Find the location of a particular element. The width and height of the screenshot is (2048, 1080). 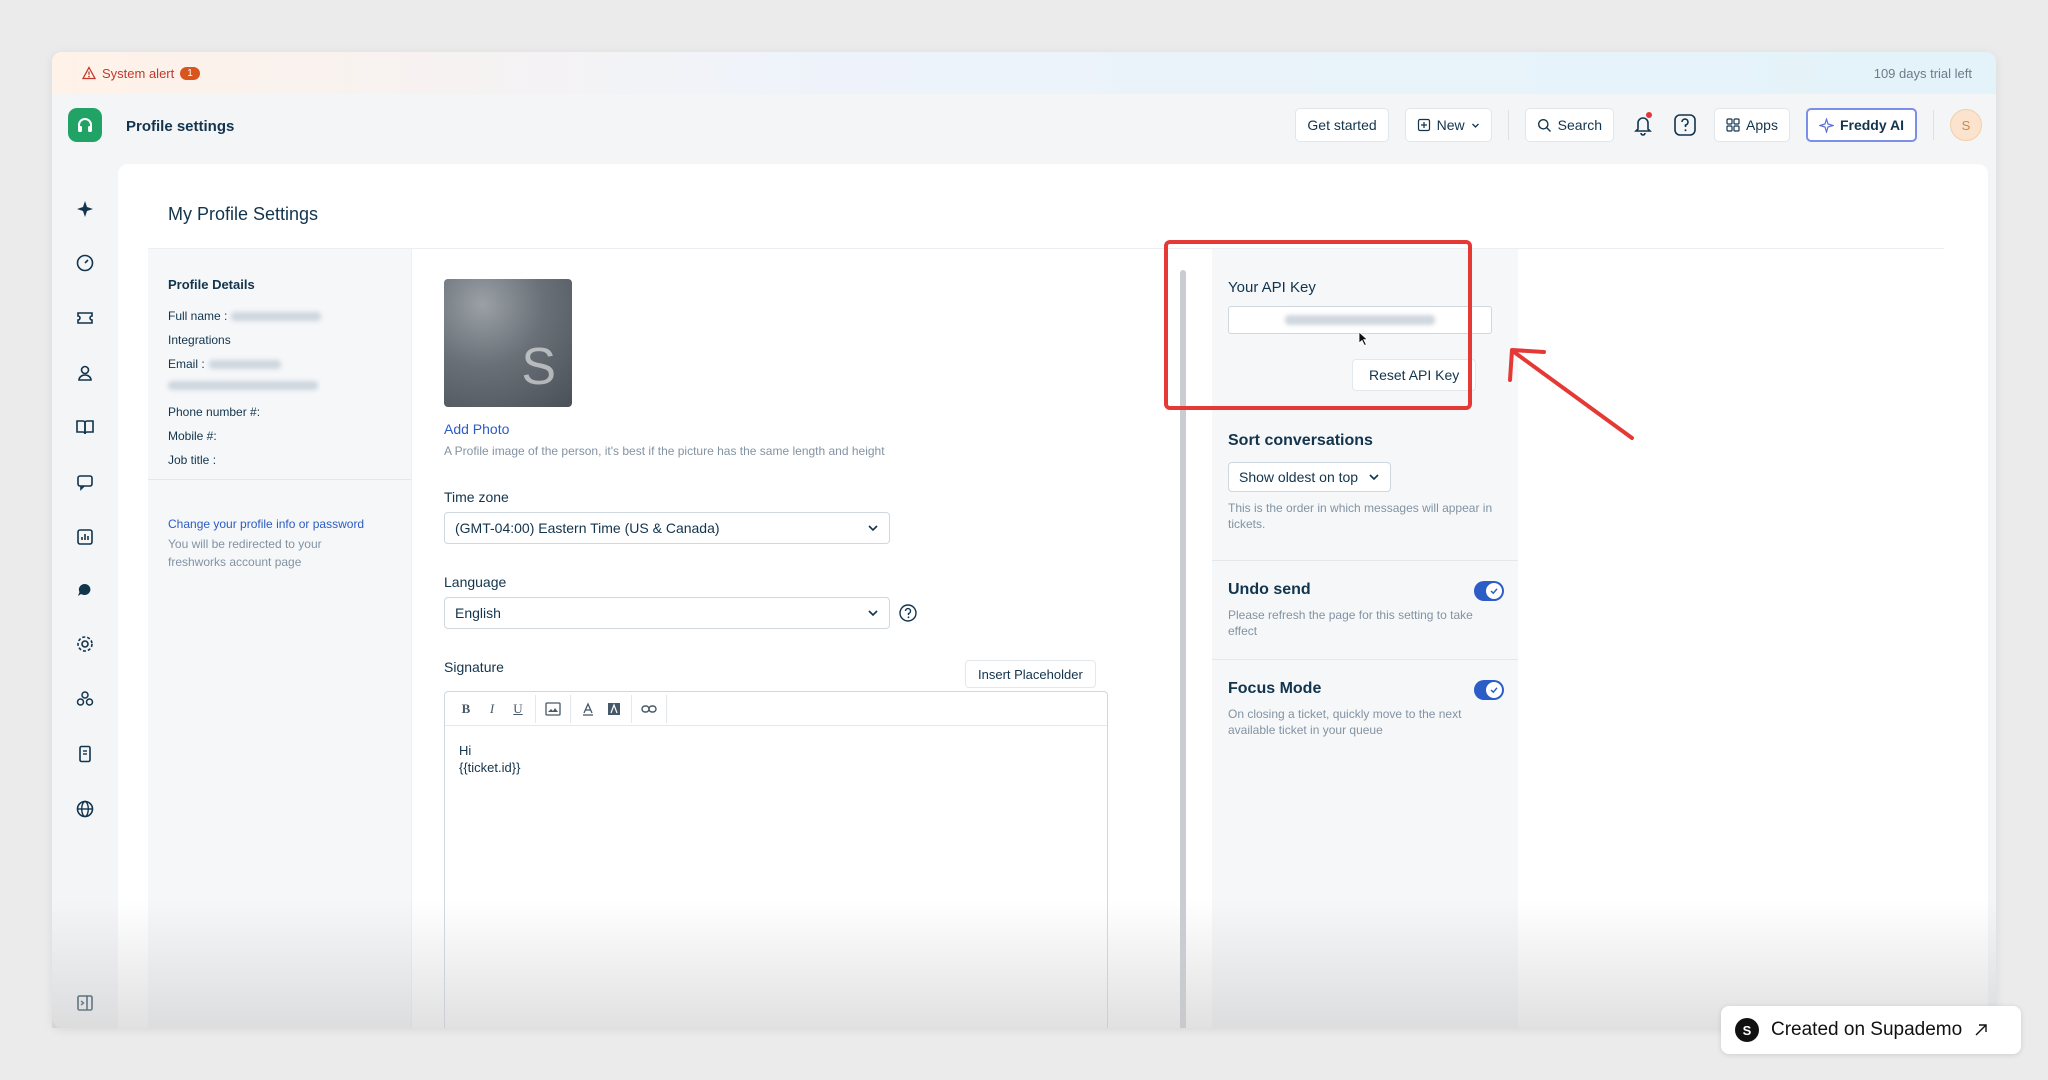

nav-portal is located at coordinates (85, 809).